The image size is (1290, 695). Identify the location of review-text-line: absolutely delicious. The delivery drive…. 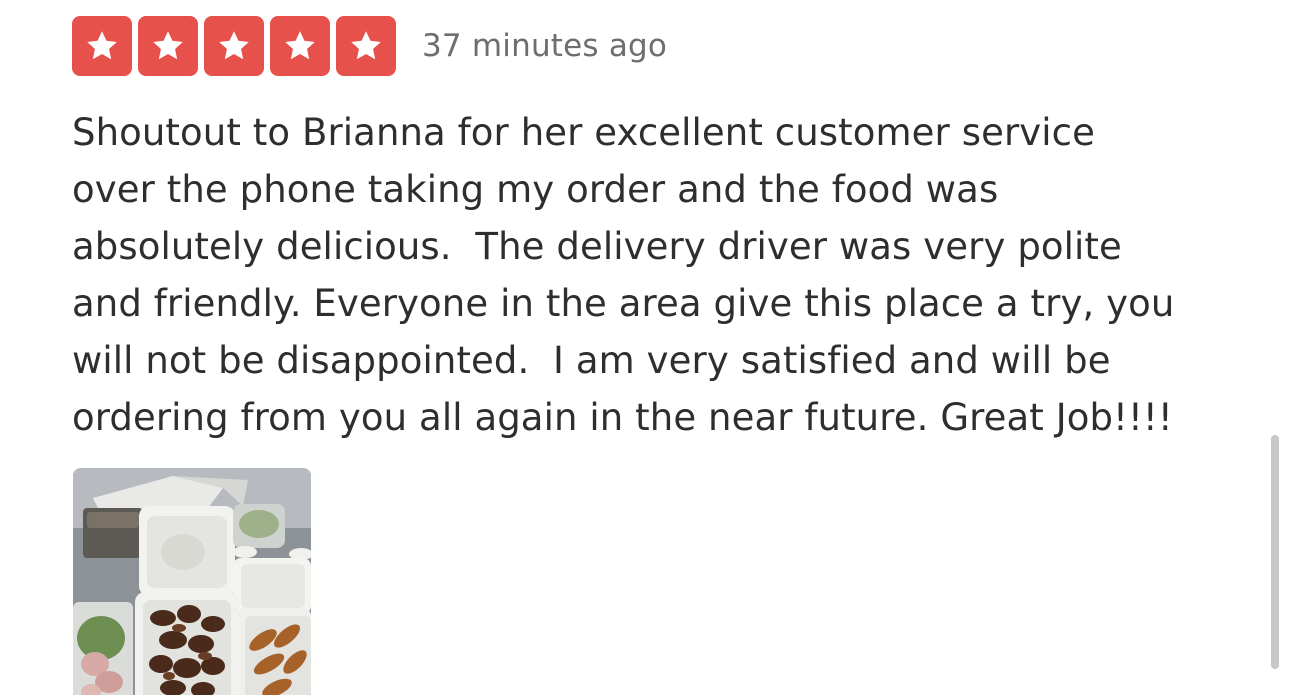
(597, 246).